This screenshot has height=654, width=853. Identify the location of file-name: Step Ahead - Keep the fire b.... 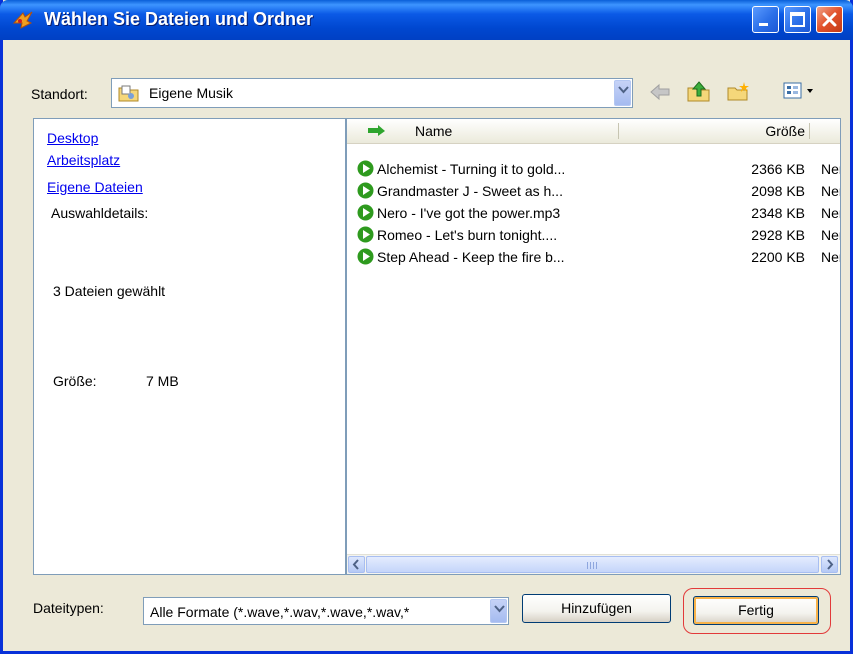
(471, 257).